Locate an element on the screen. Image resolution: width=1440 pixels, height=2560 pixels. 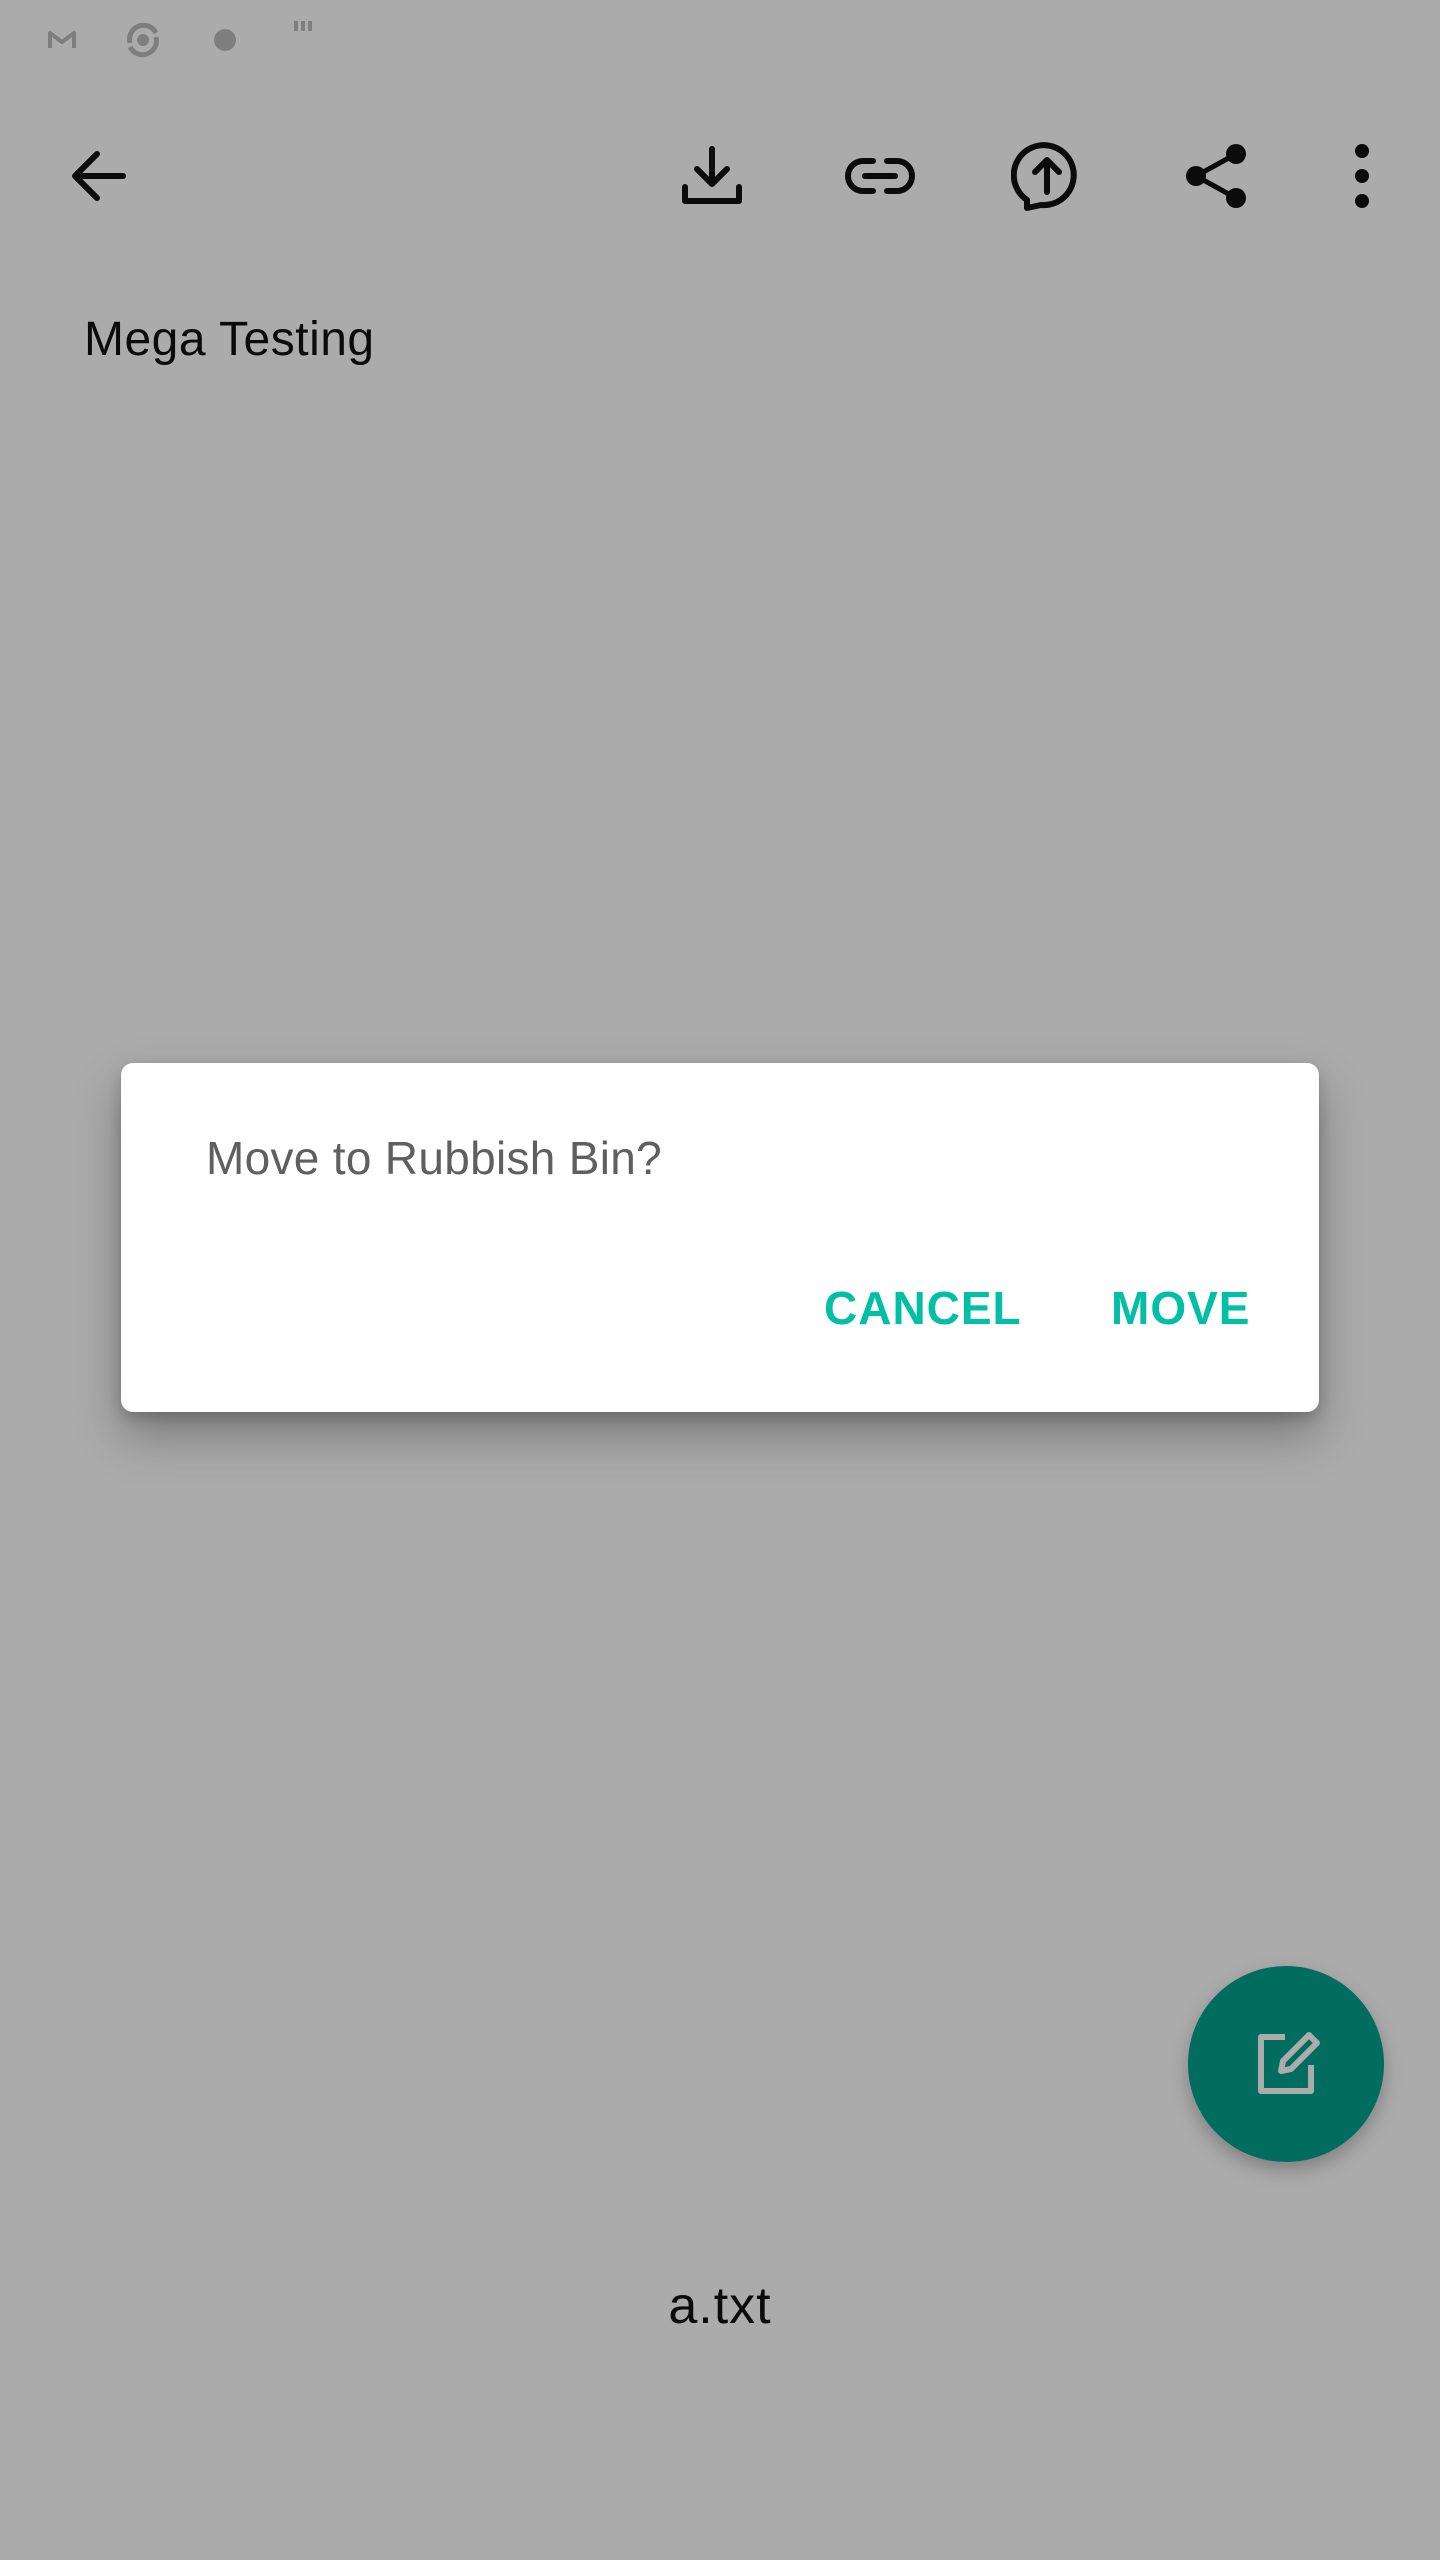
dialog-message: Move to Rubbish Bin? is located at coordinates (434, 1158).